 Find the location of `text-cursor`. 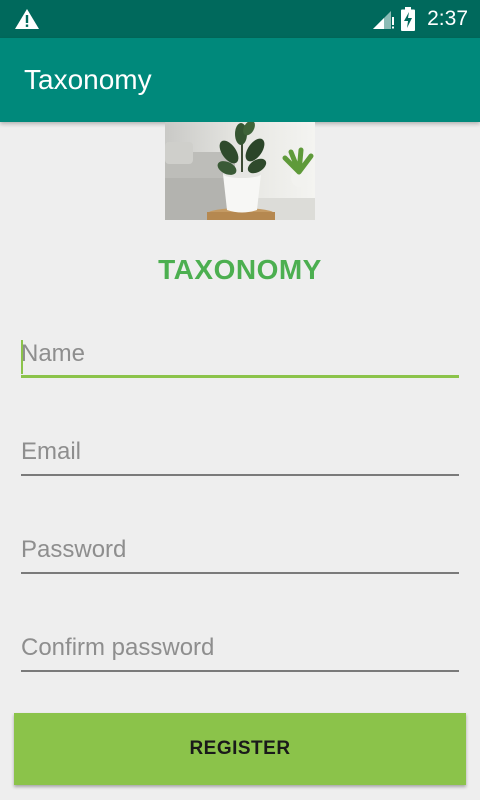

text-cursor is located at coordinates (22, 357).